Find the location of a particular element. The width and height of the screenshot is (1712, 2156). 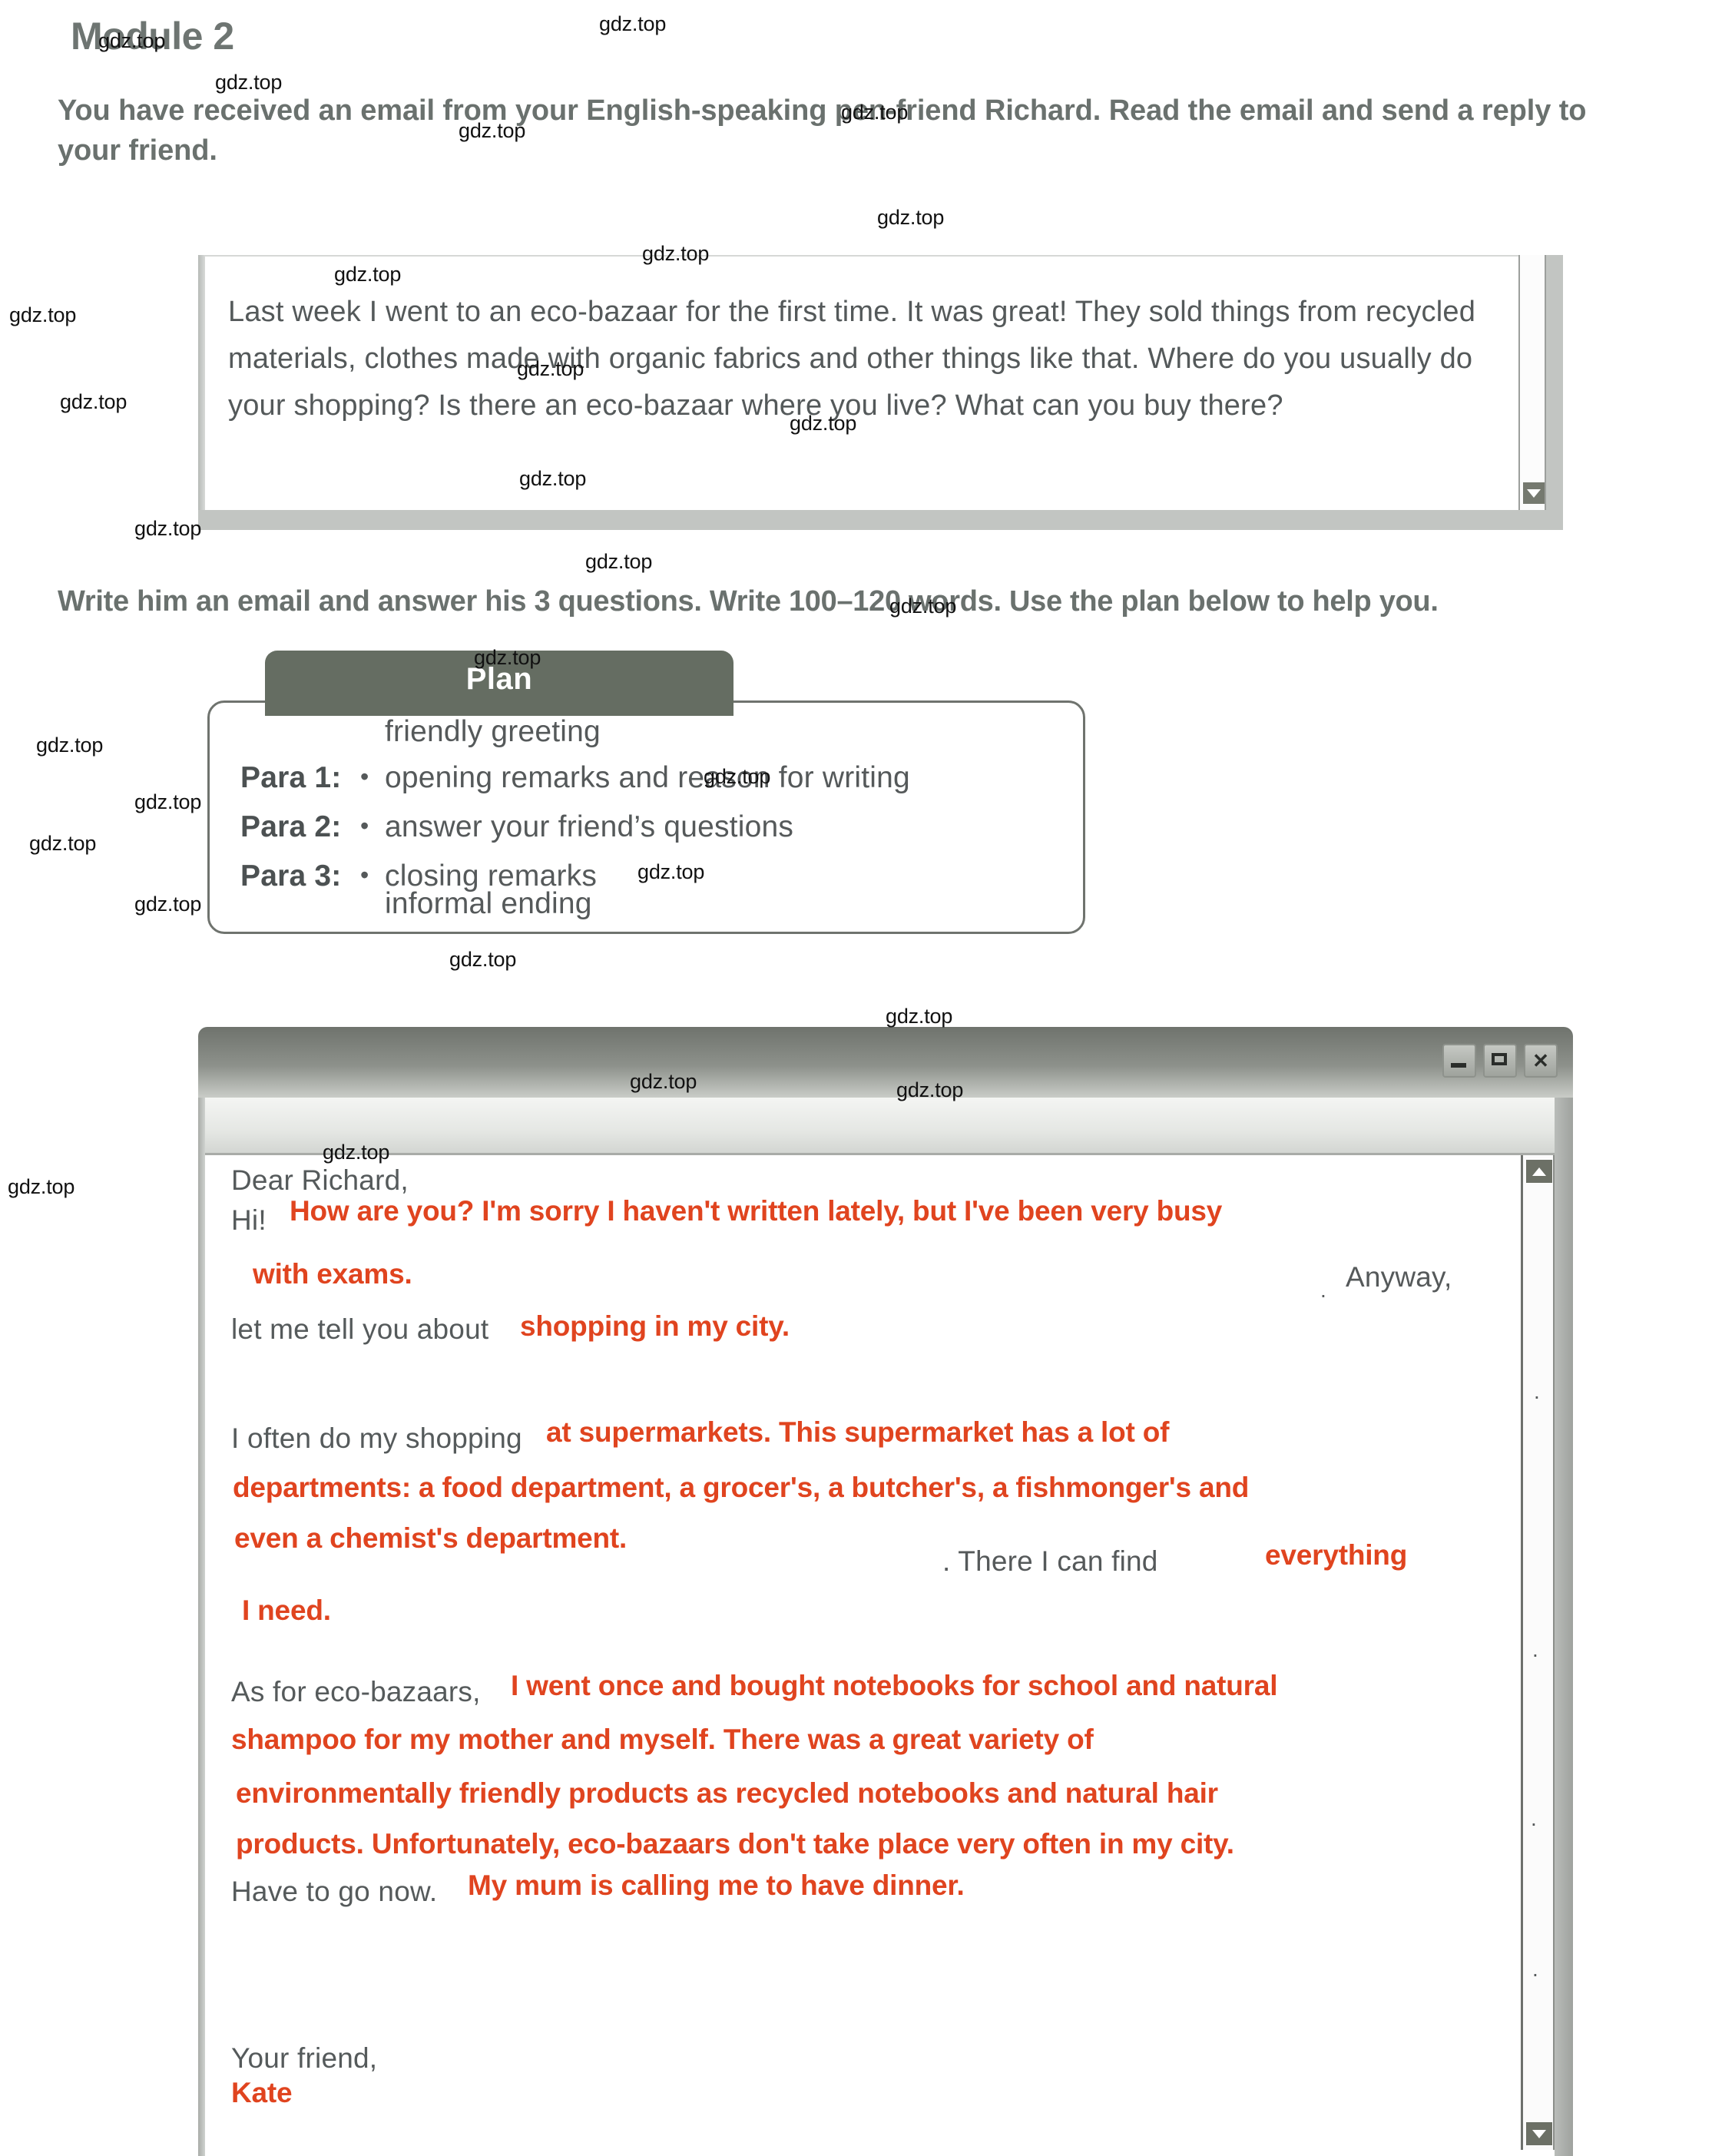

plan-row-label: Para 1: is located at coordinates (291, 777).